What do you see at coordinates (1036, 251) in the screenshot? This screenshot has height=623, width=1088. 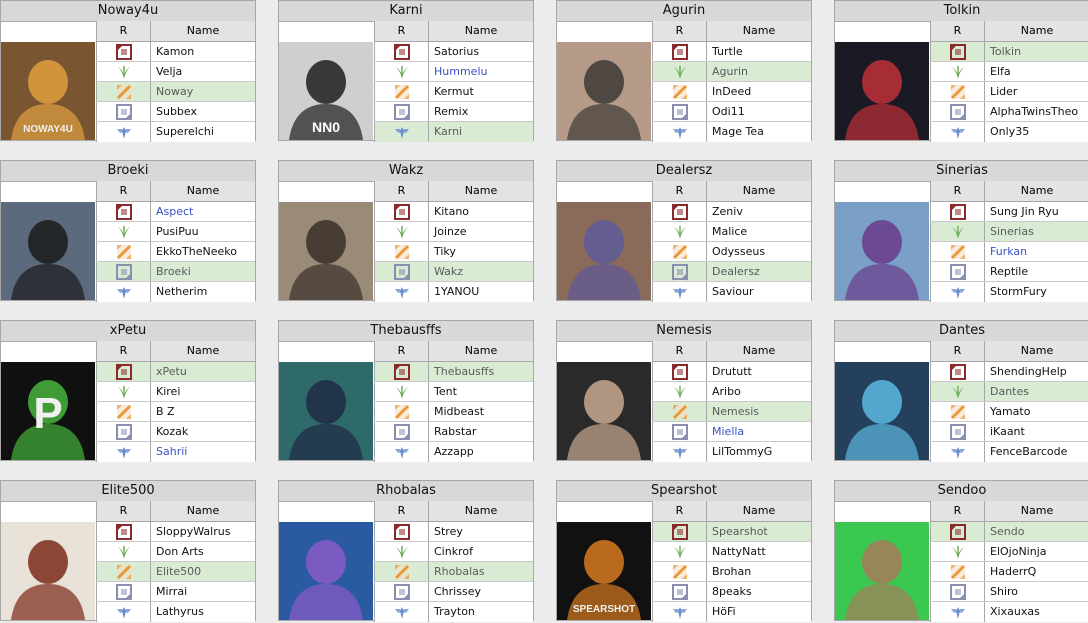 I see `player-name-link: Furkan` at bounding box center [1036, 251].